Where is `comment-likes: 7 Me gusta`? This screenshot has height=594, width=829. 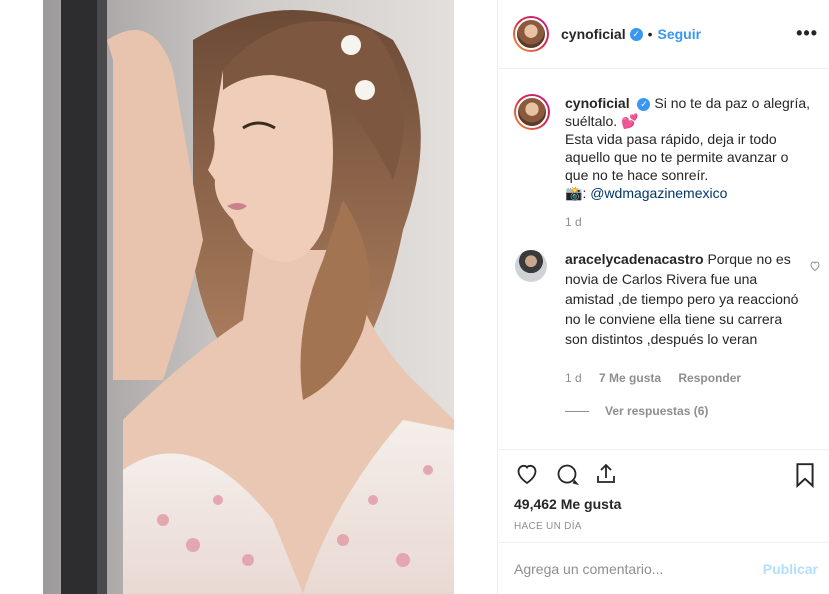
comment-likes: 7 Me gusta is located at coordinates (630, 378).